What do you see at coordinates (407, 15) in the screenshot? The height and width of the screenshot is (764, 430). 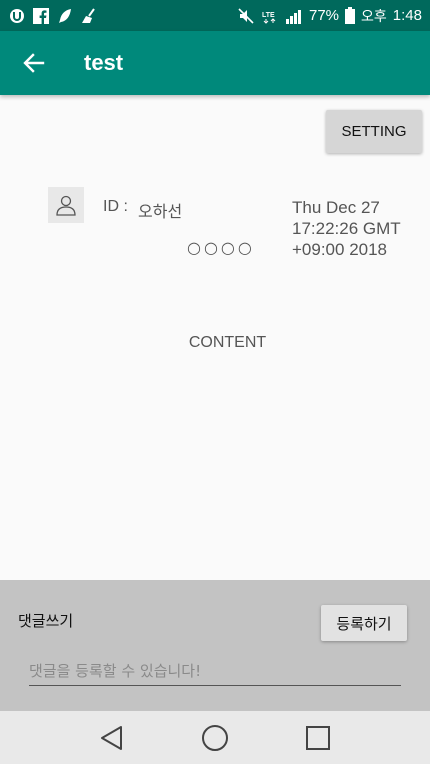 I see `status-time: 1:48` at bounding box center [407, 15].